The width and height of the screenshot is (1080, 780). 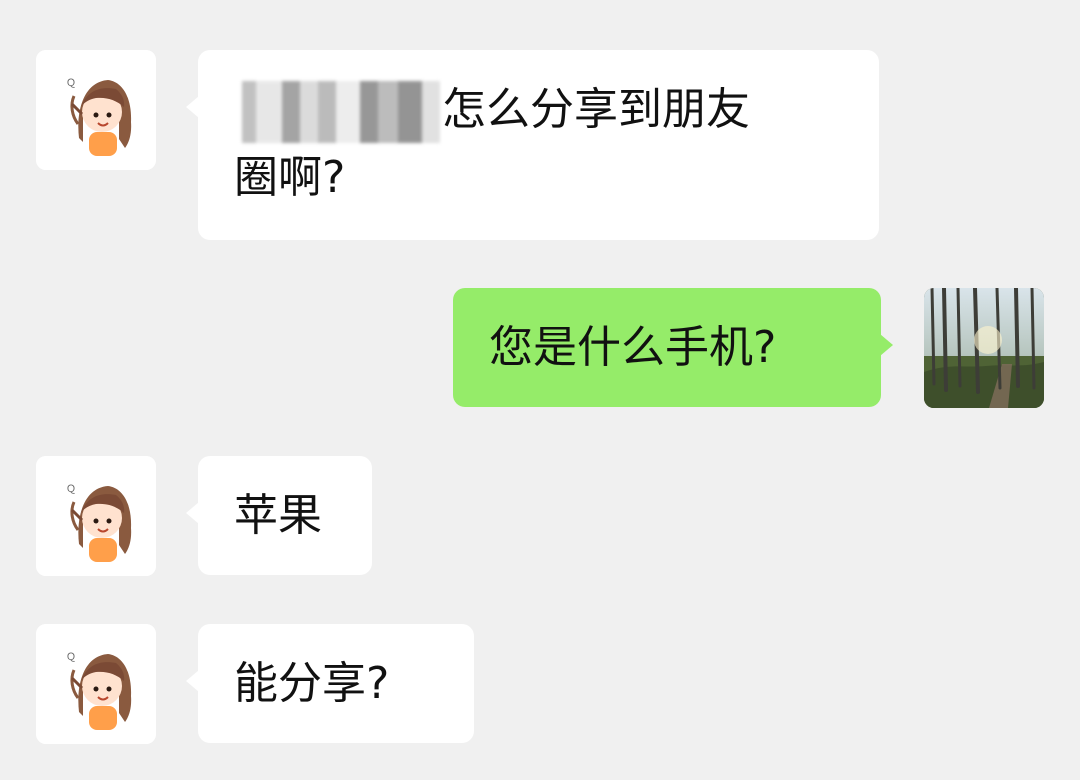 I want to click on message-text: 能分享?, so click(x=312, y=683).